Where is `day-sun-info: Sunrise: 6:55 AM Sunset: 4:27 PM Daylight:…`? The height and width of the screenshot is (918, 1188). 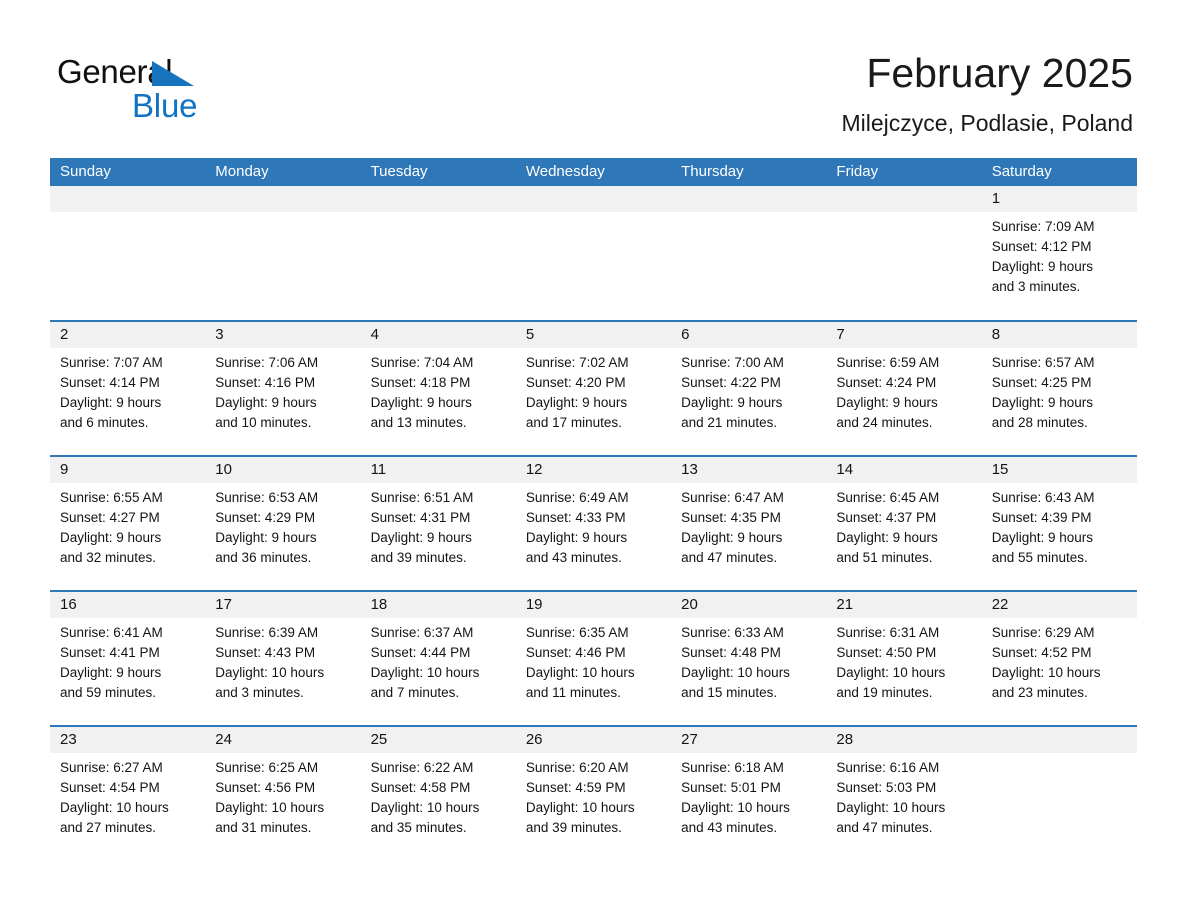 day-sun-info: Sunrise: 6:55 AM Sunset: 4:27 PM Daylight:… is located at coordinates (127, 525).